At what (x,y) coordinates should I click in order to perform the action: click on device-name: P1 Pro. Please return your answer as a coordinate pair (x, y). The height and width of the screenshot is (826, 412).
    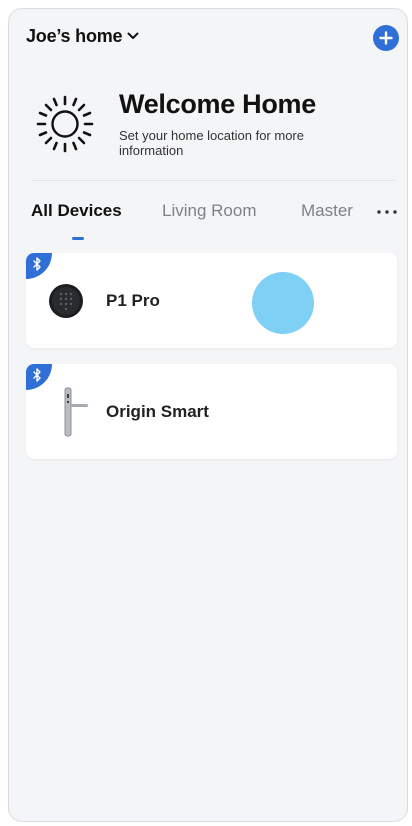
    Looking at the image, I should click on (133, 300).